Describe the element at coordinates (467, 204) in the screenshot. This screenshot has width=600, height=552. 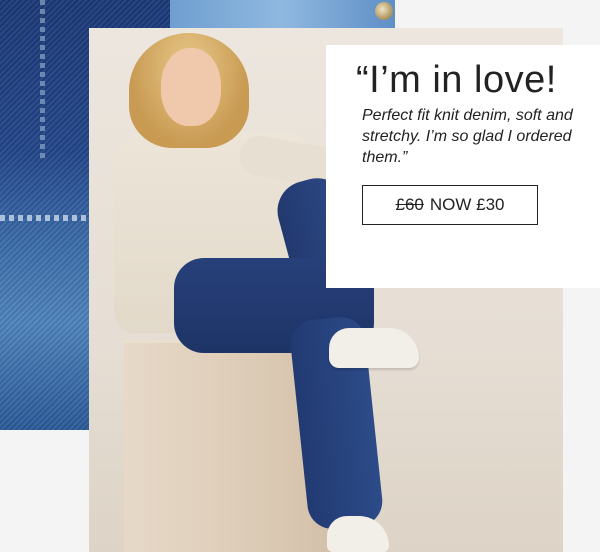
I see `sale-price: NOW £30` at that location.